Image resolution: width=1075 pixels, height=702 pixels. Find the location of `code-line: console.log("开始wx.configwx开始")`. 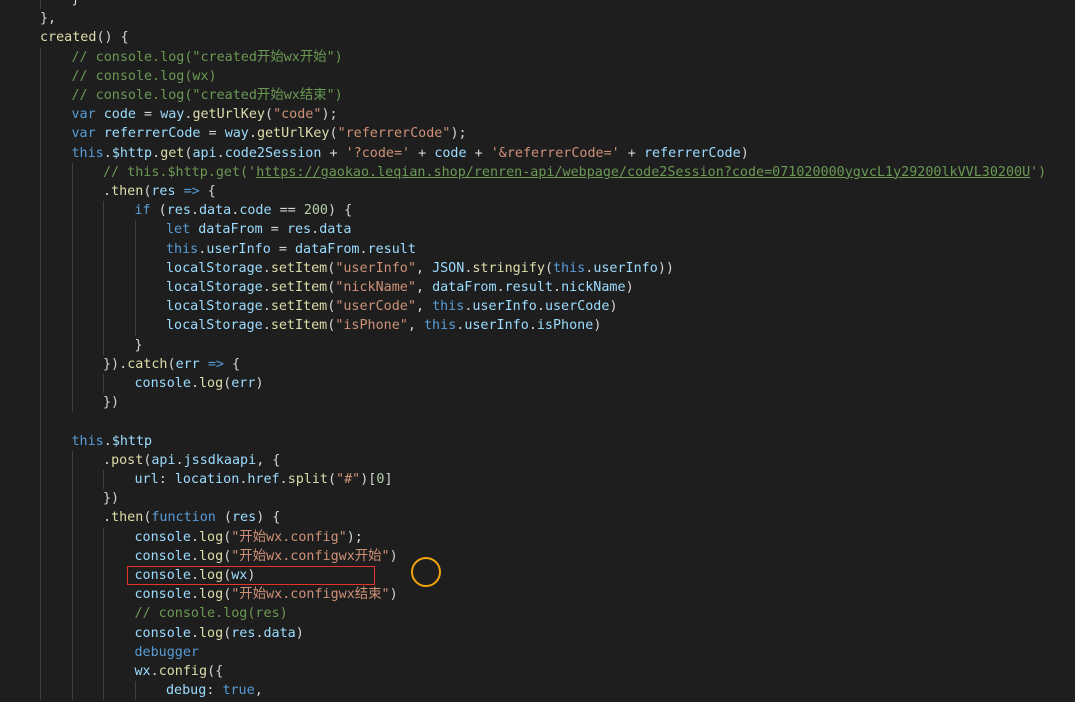

code-line: console.log("开始wx.configwx开始") is located at coordinates (537, 556).